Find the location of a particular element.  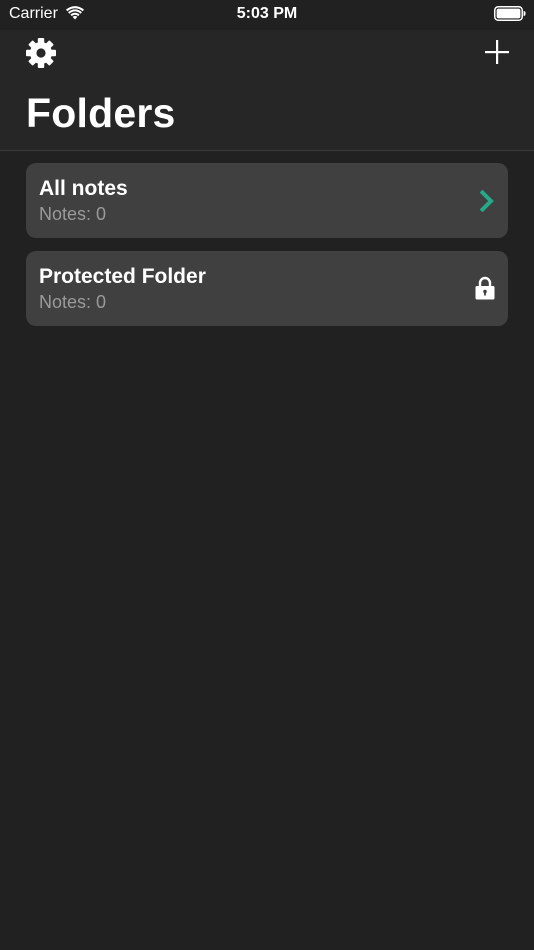

page-title: Folders is located at coordinates (101, 113).